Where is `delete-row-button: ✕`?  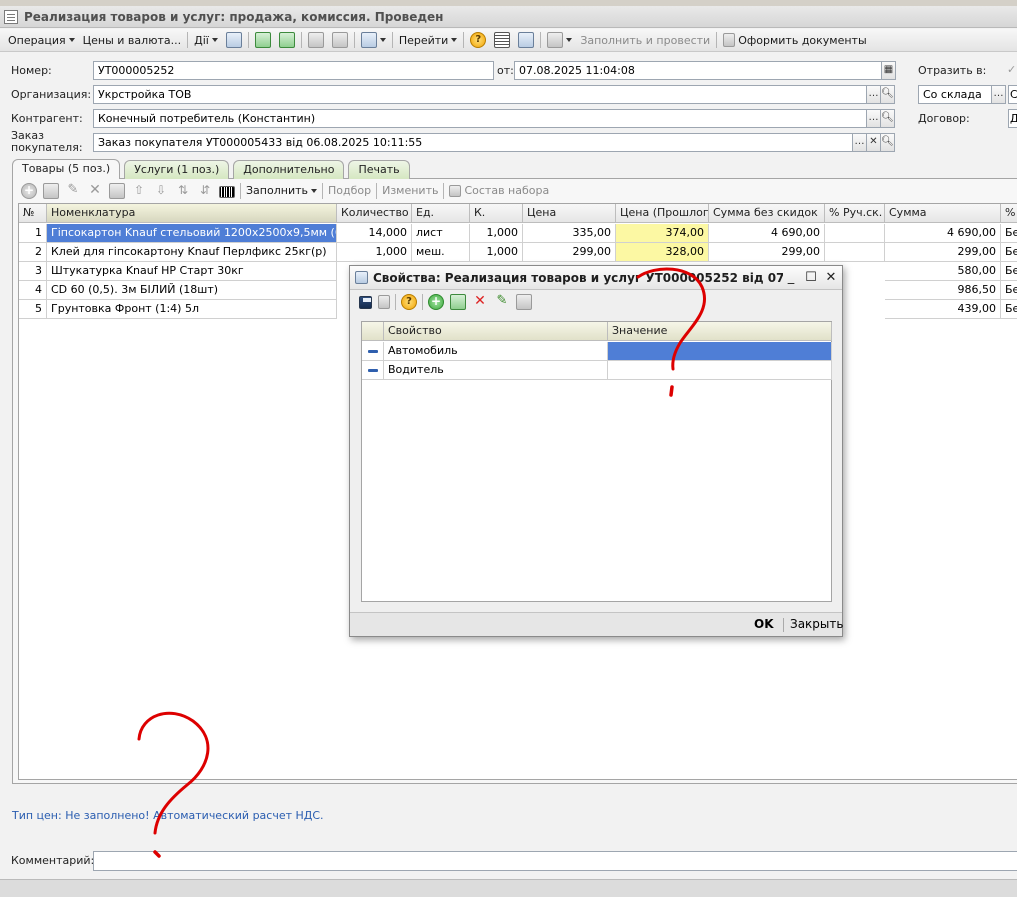
delete-row-button: ✕ is located at coordinates (95, 191).